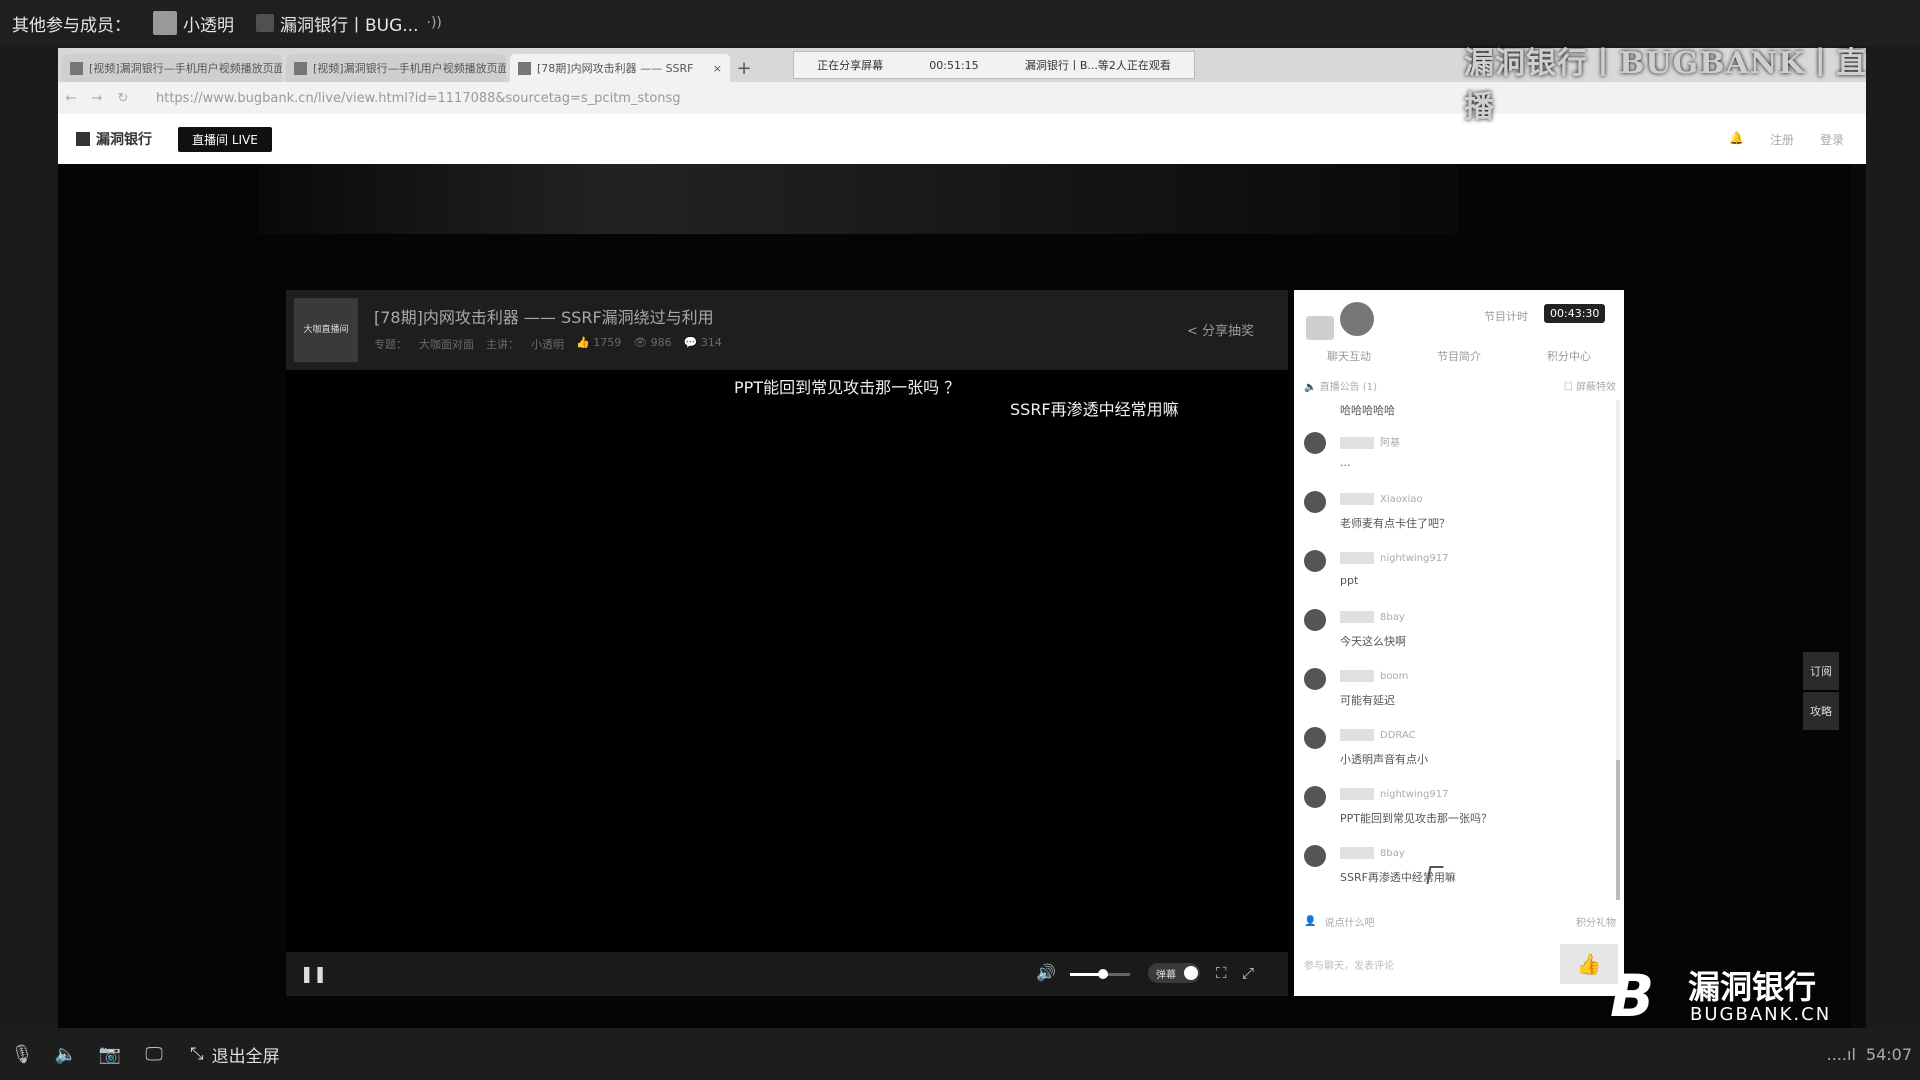  Describe the element at coordinates (1506, 316) in the screenshot. I see `timer-label: 节目计时` at that location.